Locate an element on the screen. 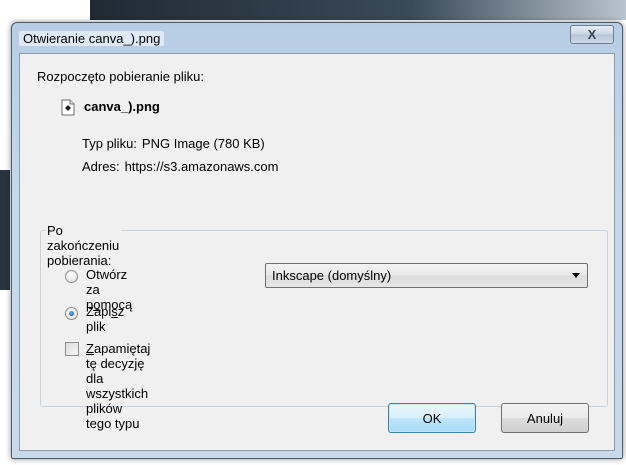 This screenshot has width=626, height=465. file-type-value: PNG Image (780 KB) is located at coordinates (203, 143).